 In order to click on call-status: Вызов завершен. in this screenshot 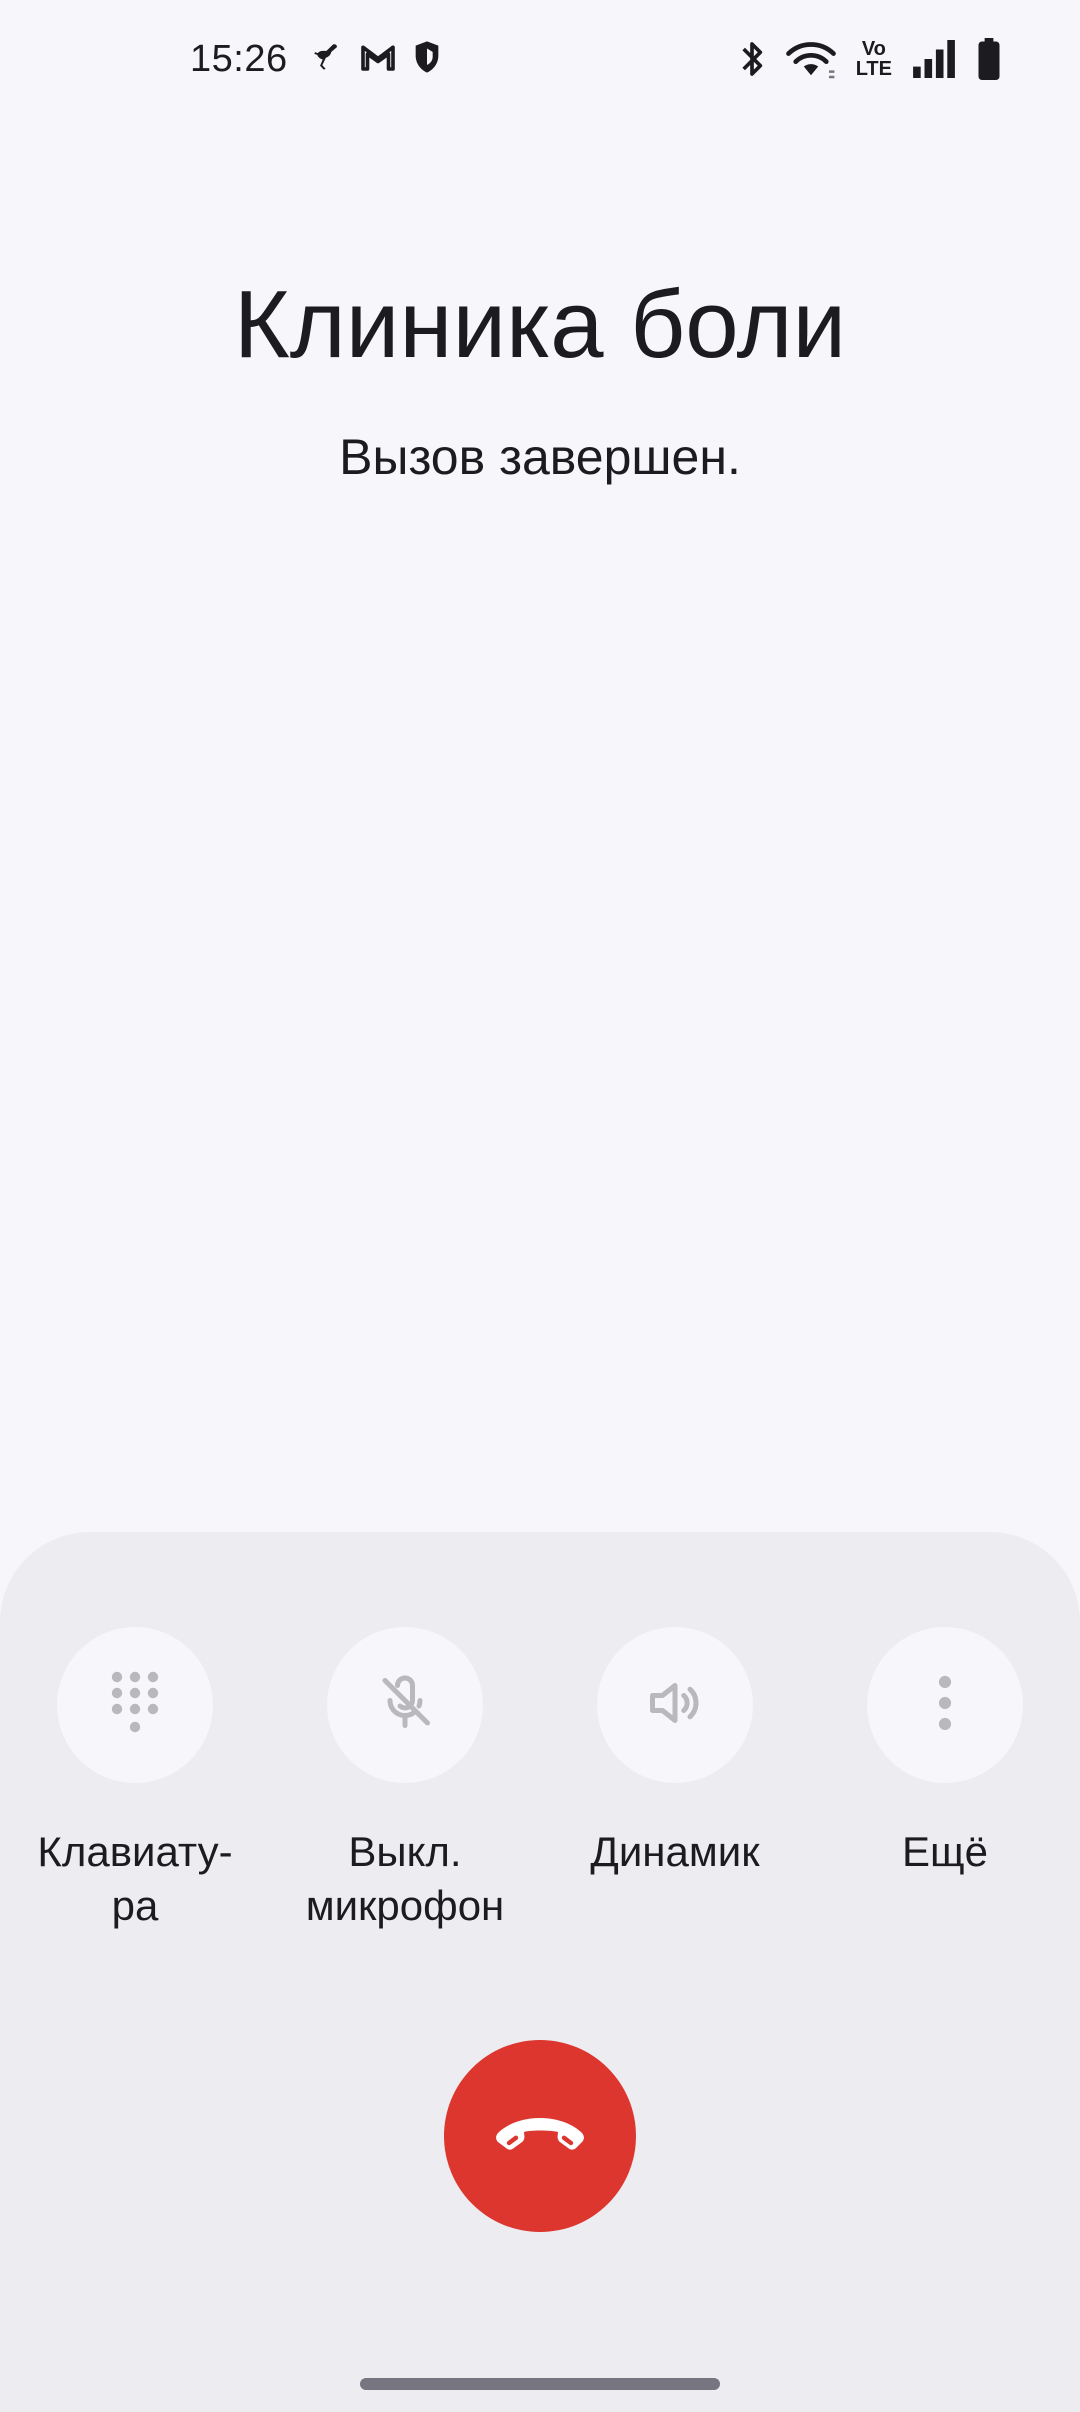, I will do `click(540, 457)`.